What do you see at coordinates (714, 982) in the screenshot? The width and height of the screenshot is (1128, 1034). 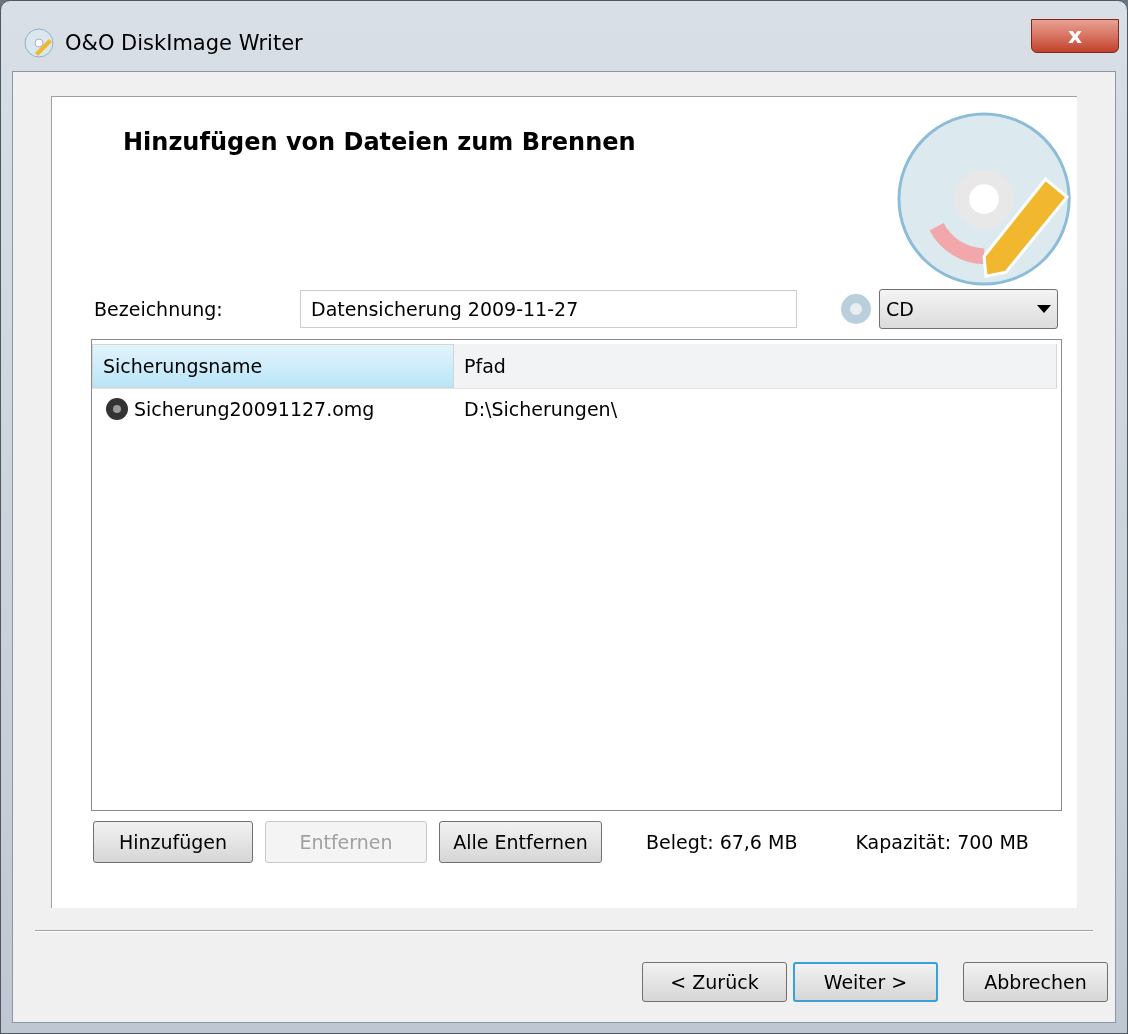 I see `nav-button: < Zurück` at bounding box center [714, 982].